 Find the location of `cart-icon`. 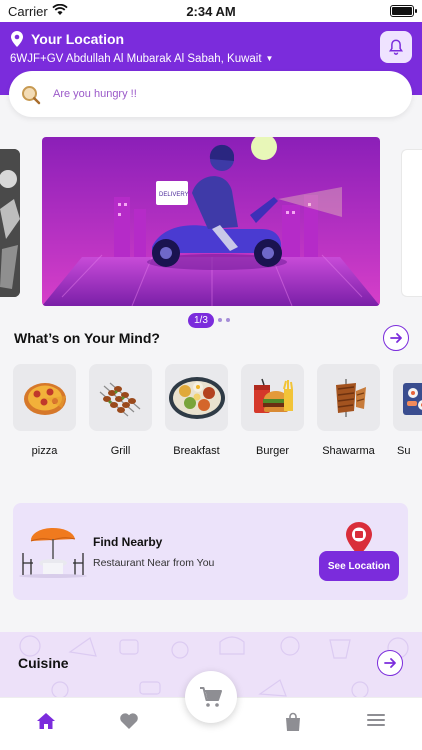

cart-icon is located at coordinates (211, 697).